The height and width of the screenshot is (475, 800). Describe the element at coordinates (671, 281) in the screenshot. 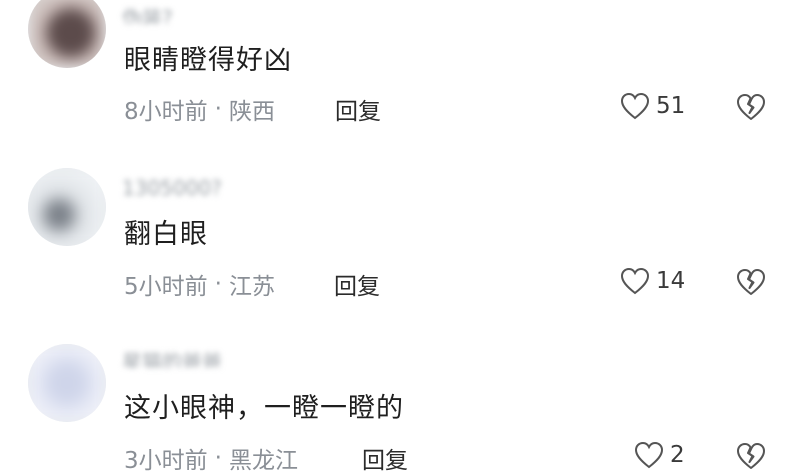

I see `like-count: 14` at that location.